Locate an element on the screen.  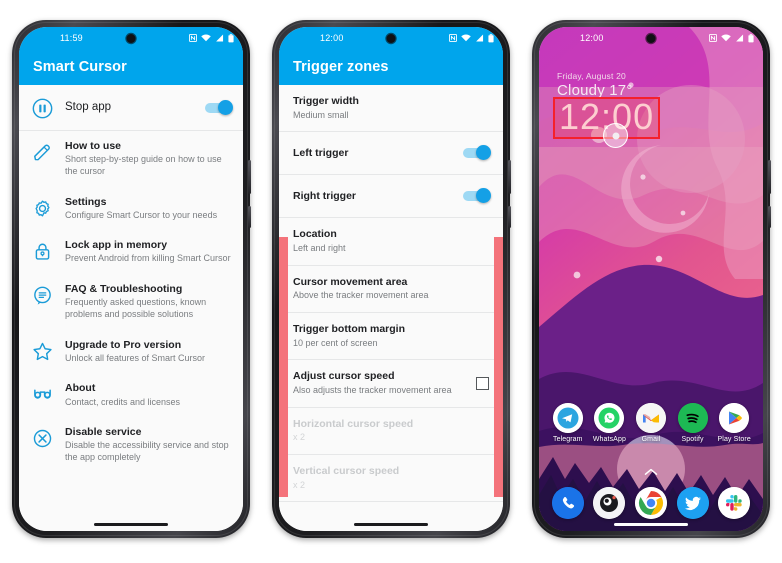
app-bar: Trigger zones is located at coordinates (391, 67).